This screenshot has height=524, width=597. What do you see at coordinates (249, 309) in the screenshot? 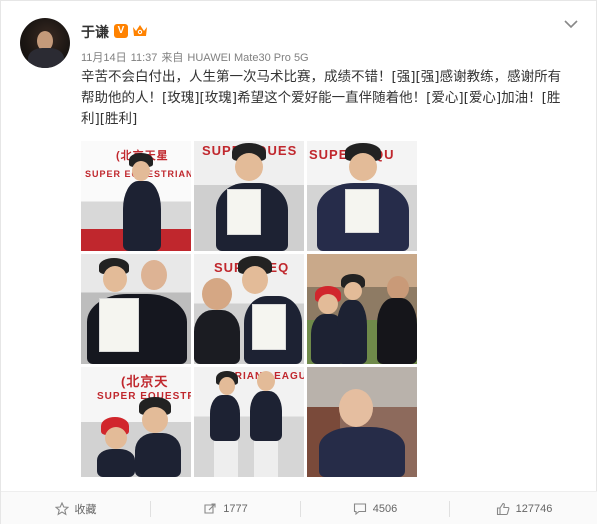
I see `photo-thumbnail: SUPER EQ` at bounding box center [249, 309].